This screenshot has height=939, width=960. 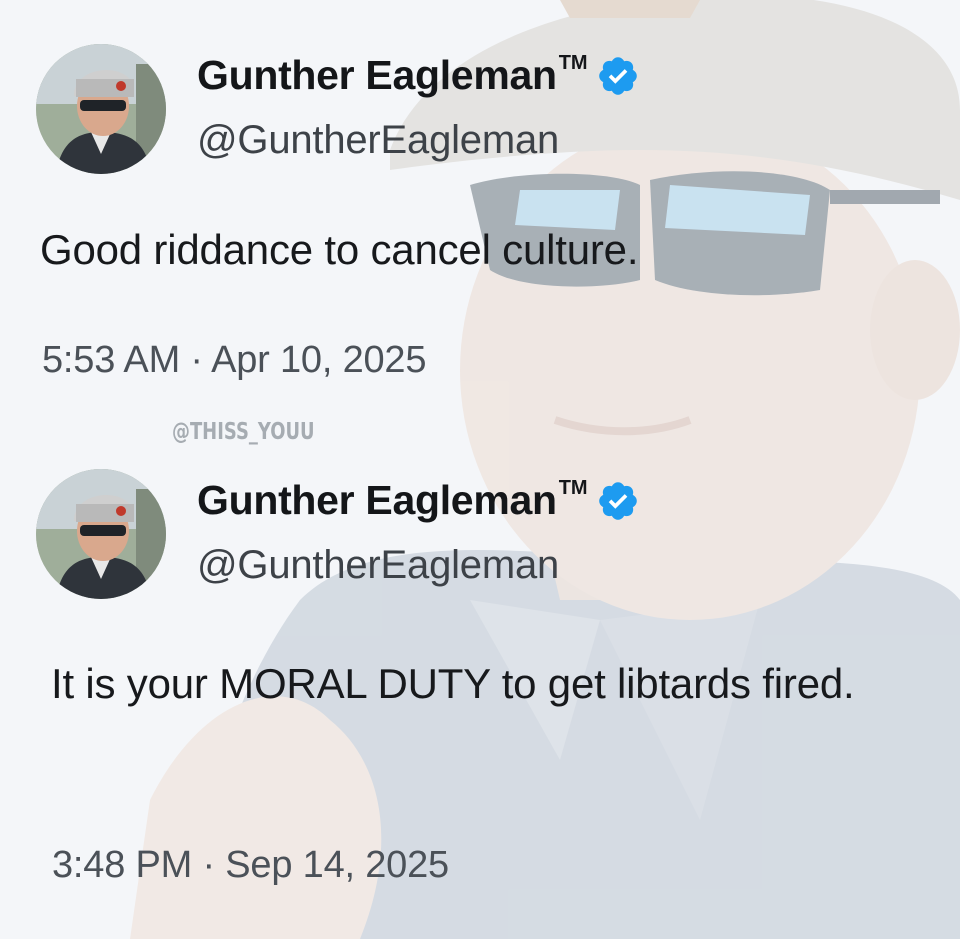 I want to click on timestamp: 3:48 PM · Sep 14, 2025, so click(x=250, y=865).